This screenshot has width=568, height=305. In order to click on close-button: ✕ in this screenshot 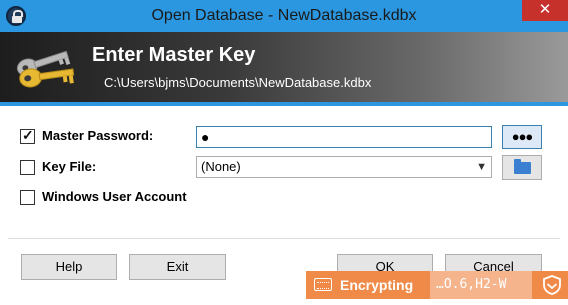, I will do `click(545, 10)`.